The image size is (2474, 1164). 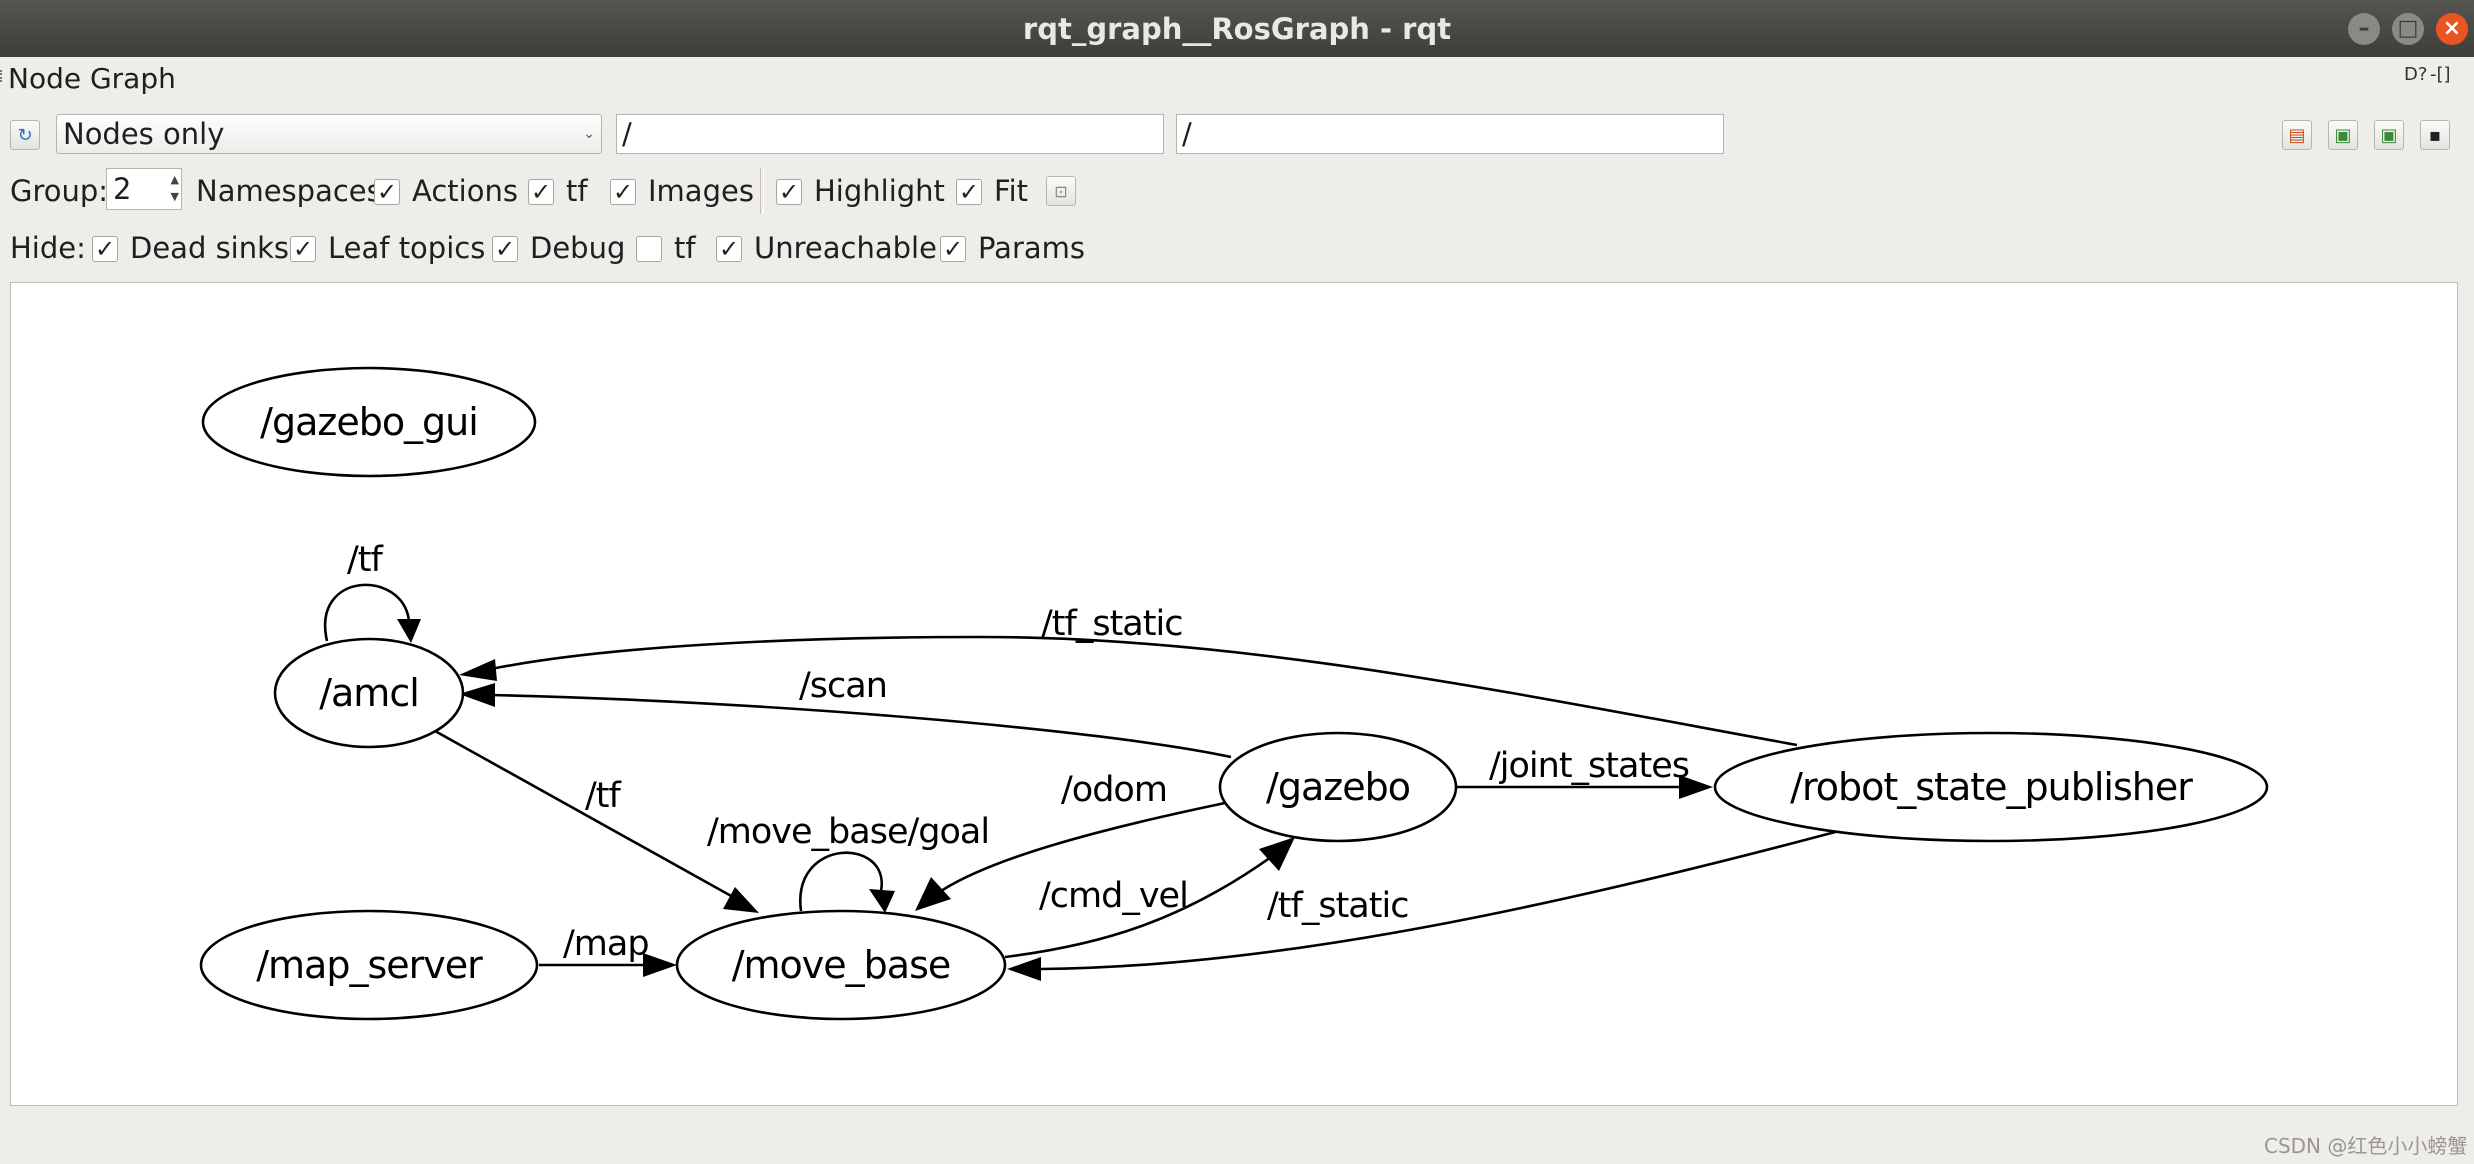 What do you see at coordinates (577, 191) in the screenshot?
I see `tf-label: tf` at bounding box center [577, 191].